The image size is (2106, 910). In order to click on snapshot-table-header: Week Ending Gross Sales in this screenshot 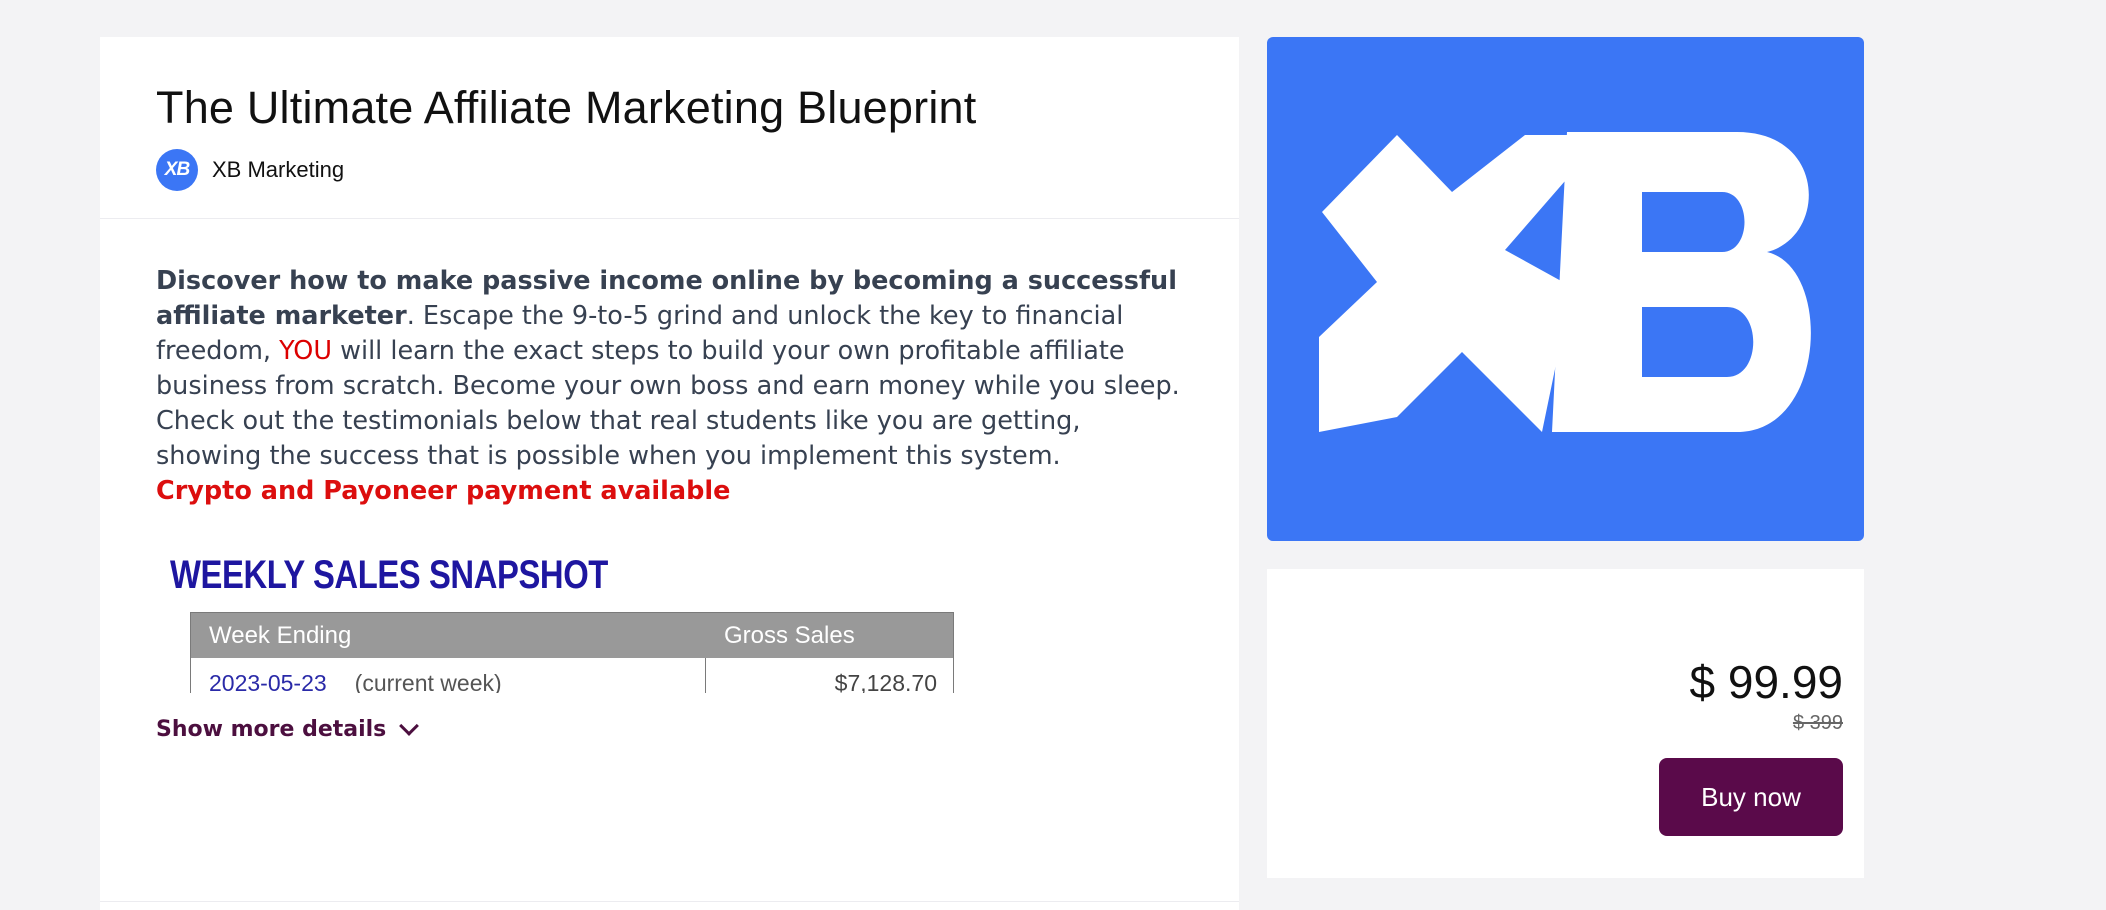, I will do `click(572, 635)`.